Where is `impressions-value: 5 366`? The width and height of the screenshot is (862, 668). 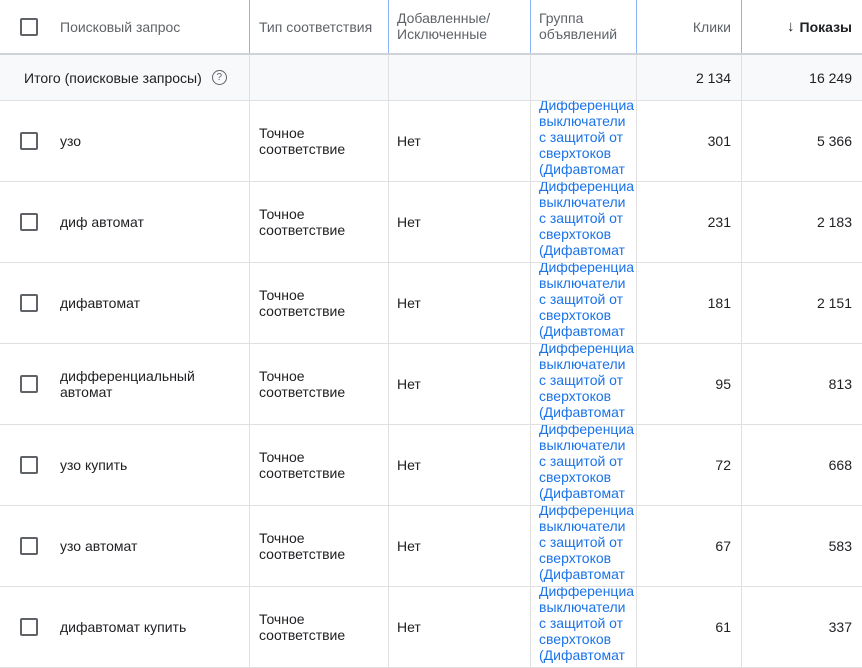
impressions-value: 5 366 is located at coordinates (801, 141).